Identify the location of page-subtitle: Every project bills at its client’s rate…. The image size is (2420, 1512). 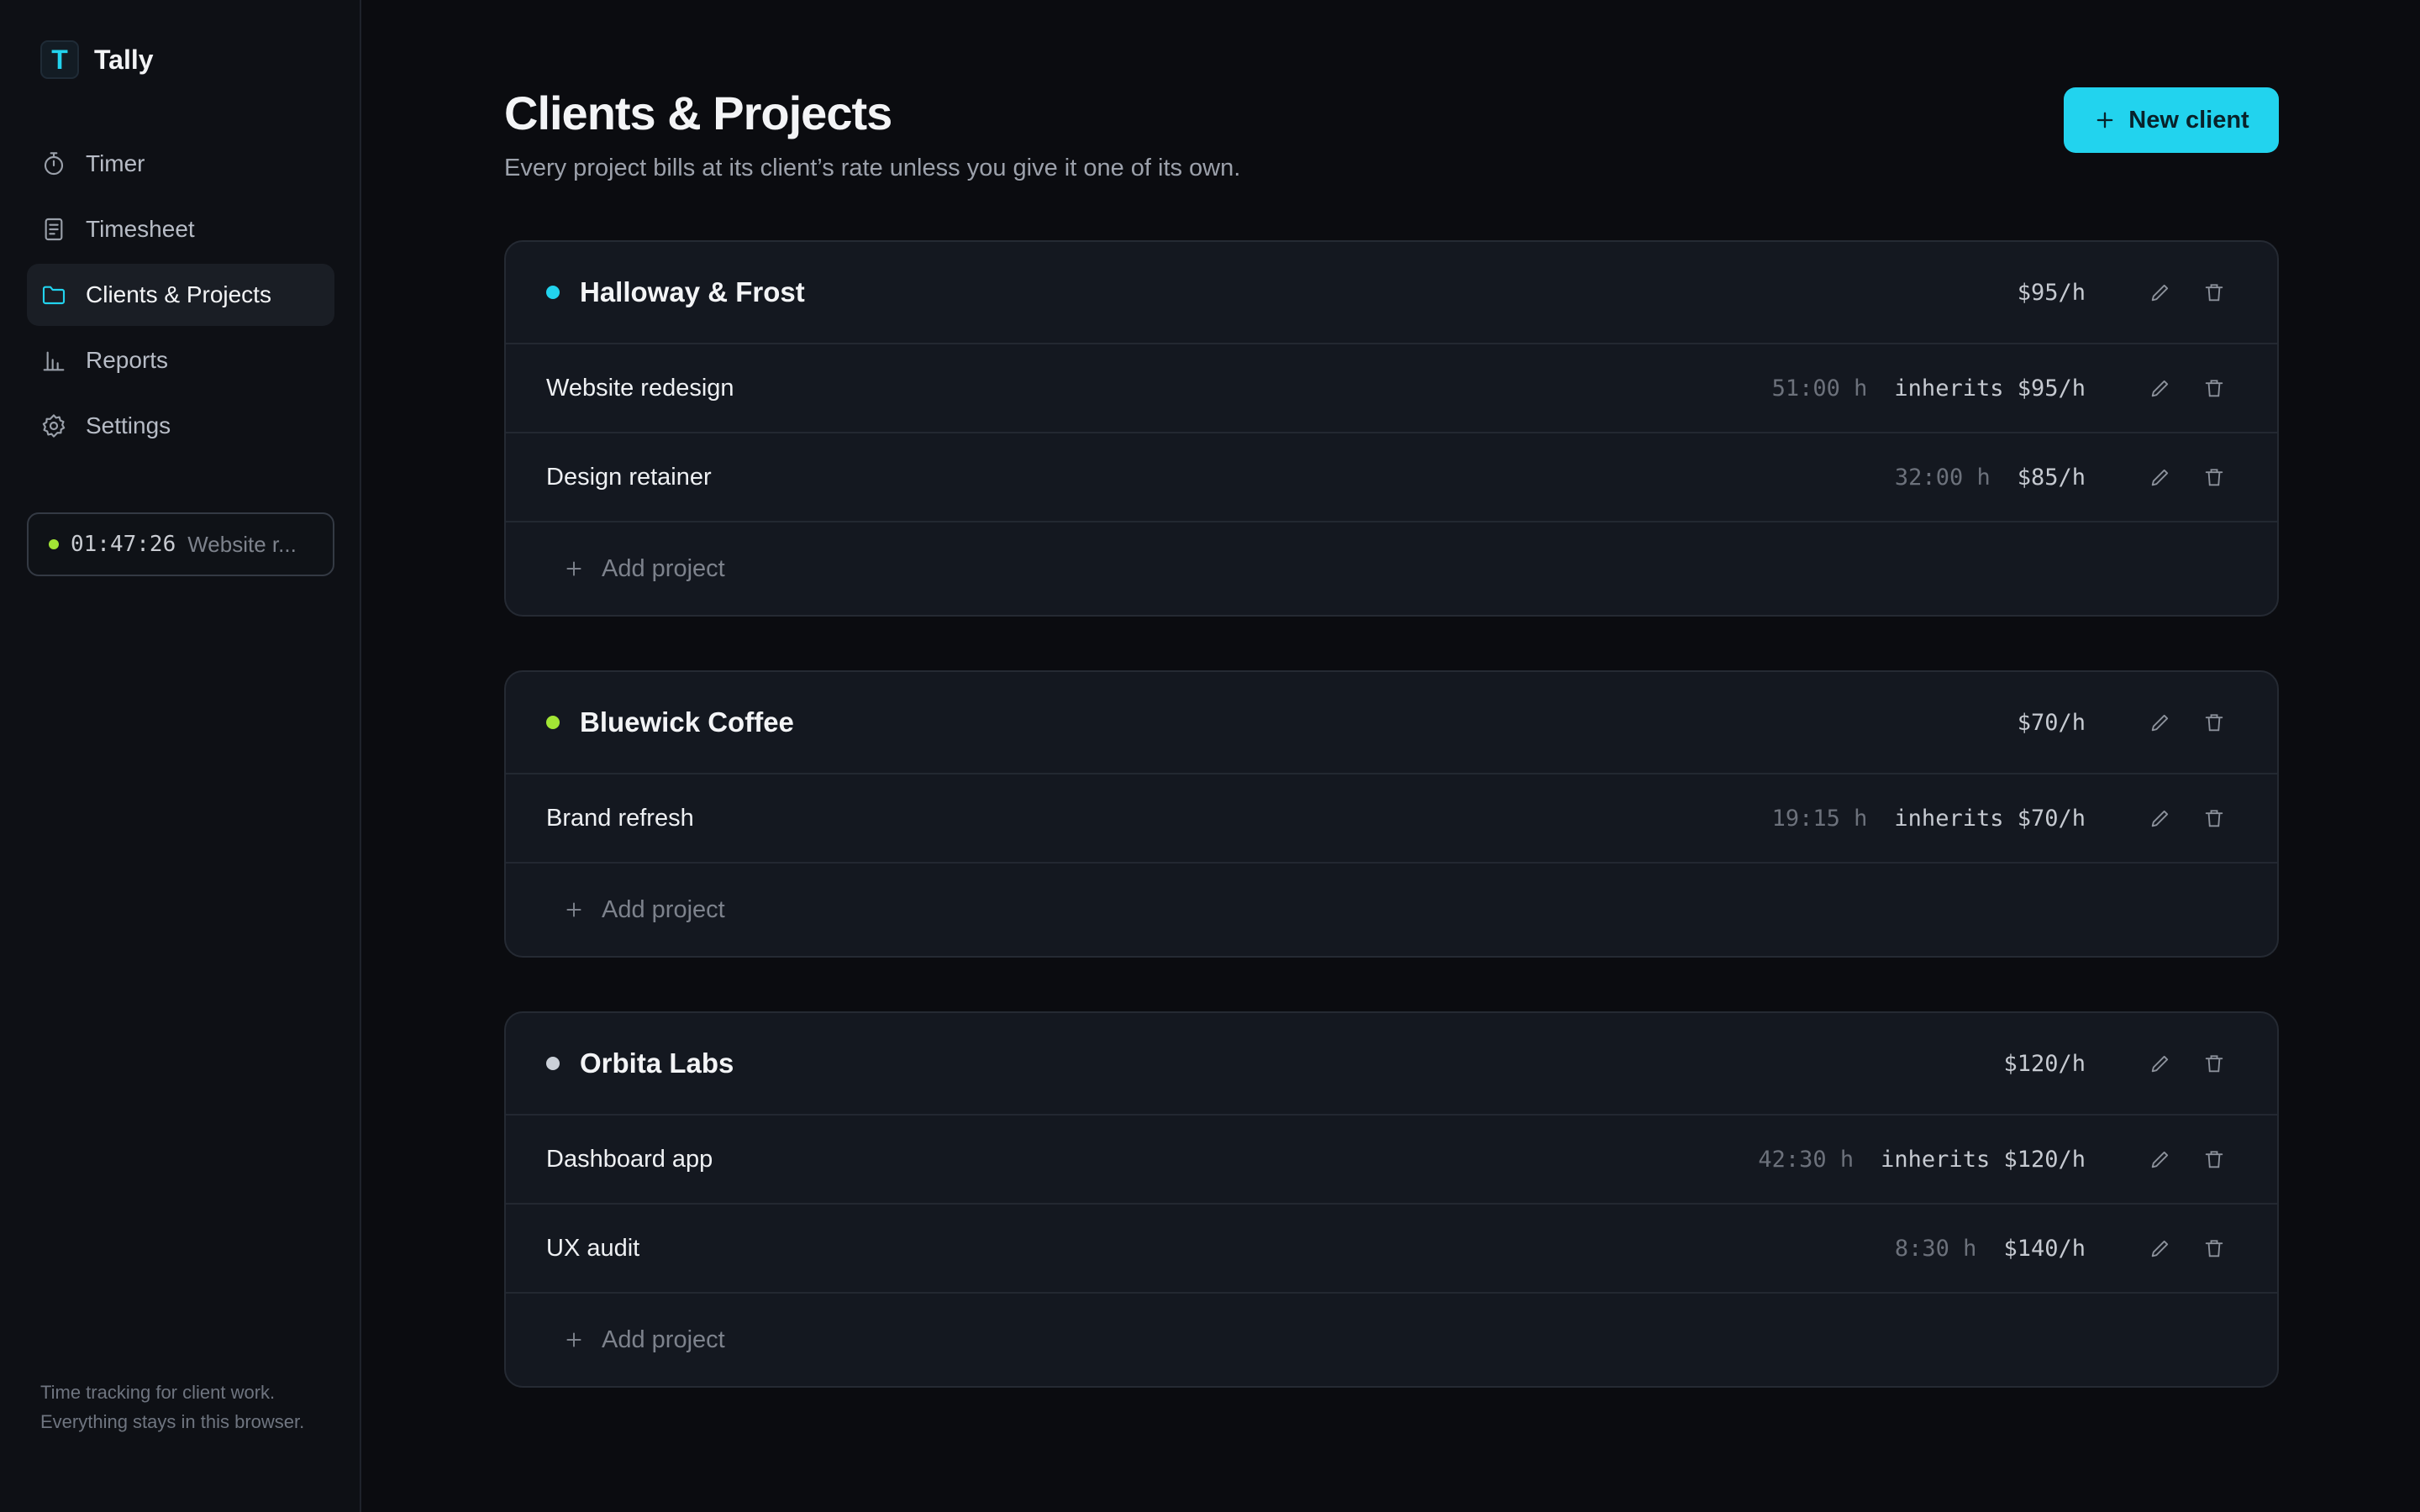
(872, 168).